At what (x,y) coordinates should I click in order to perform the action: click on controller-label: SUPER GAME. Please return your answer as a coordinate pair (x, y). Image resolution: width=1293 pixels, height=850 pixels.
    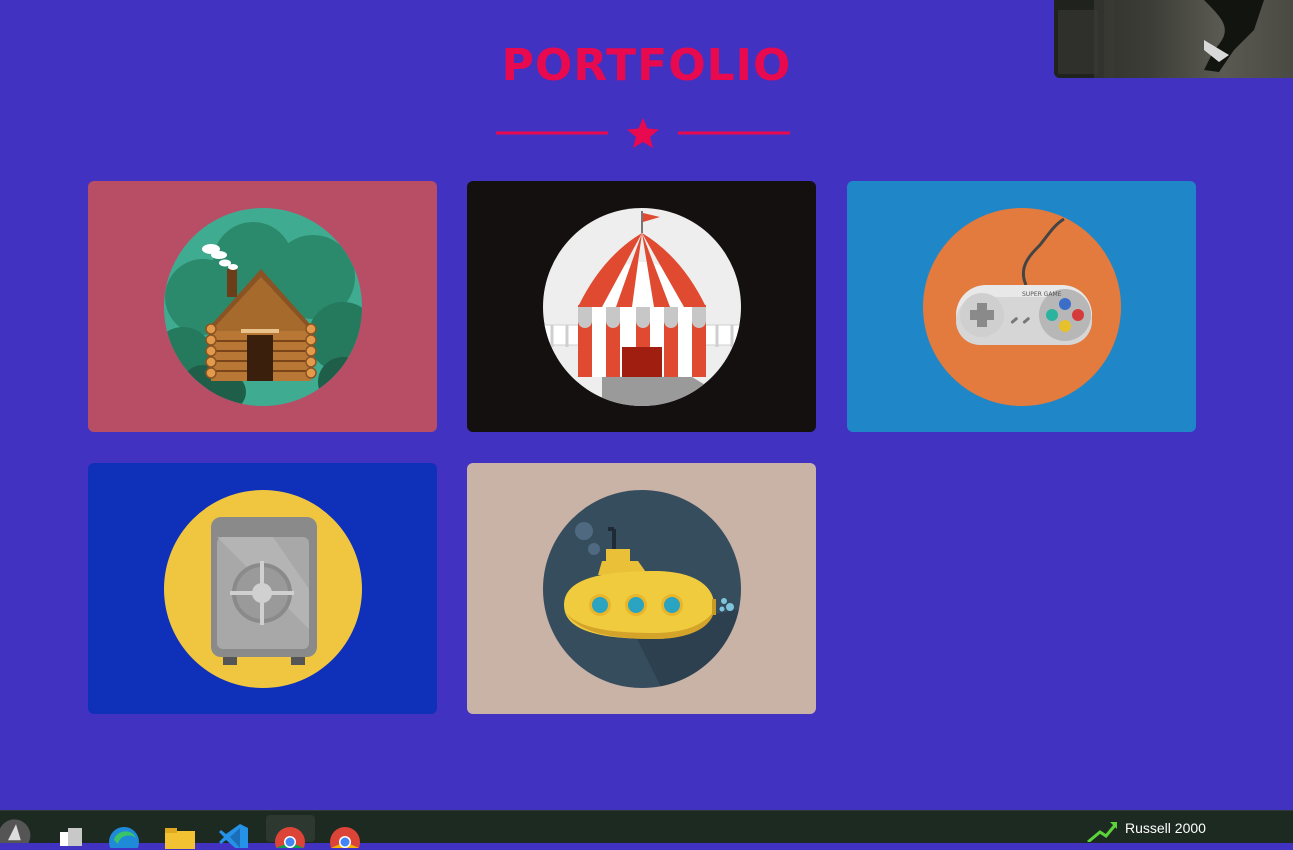
    Looking at the image, I should click on (1042, 294).